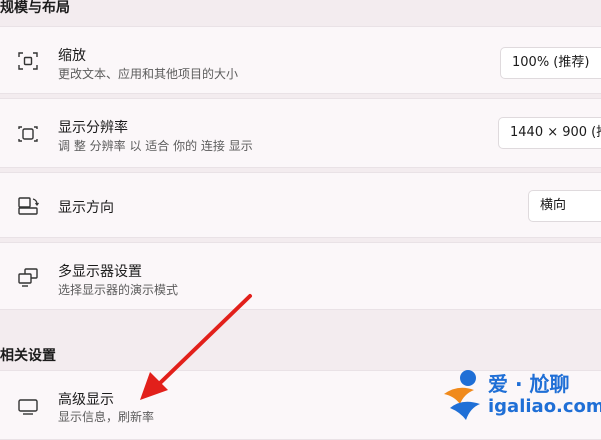 This screenshot has height=440, width=601. Describe the element at coordinates (28, 407) in the screenshot. I see `display-icon` at that location.